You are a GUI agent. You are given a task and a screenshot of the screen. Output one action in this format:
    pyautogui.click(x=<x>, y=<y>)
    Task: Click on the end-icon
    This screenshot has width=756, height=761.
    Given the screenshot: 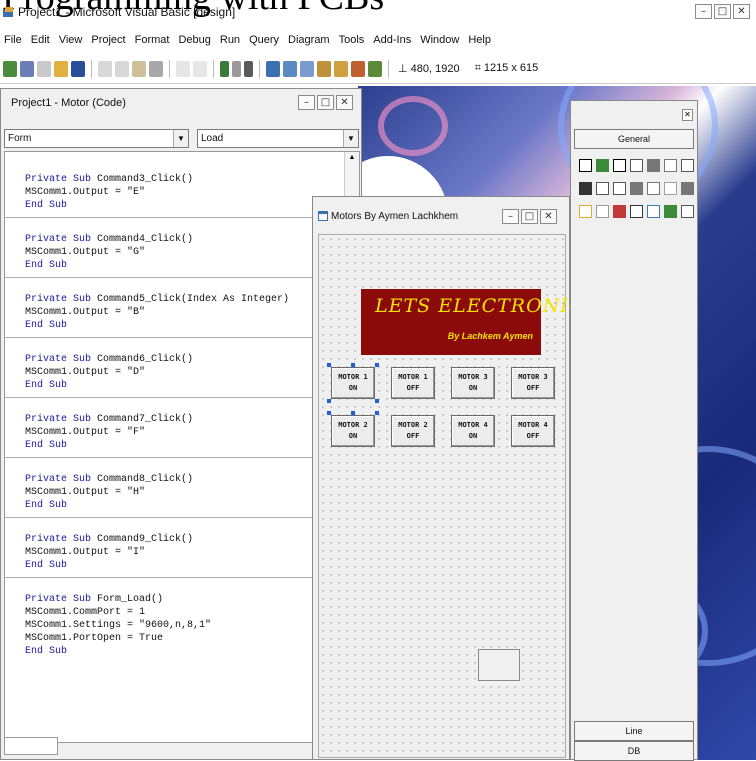 What is the action you would take?
    pyautogui.click(x=248, y=68)
    